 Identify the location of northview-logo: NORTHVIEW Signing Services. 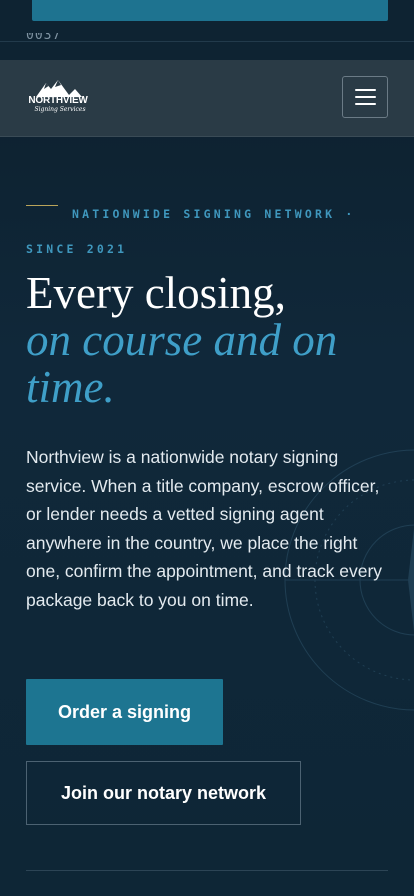
(58, 98).